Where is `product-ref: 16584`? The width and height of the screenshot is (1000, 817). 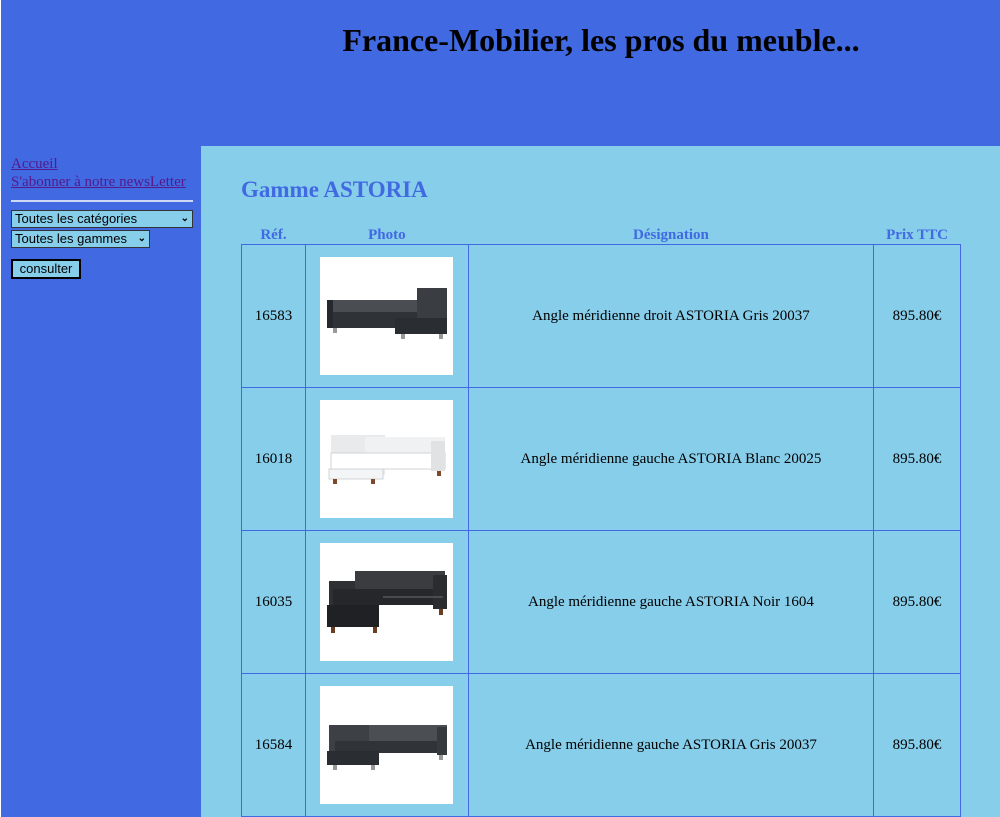
product-ref: 16584 is located at coordinates (273, 745).